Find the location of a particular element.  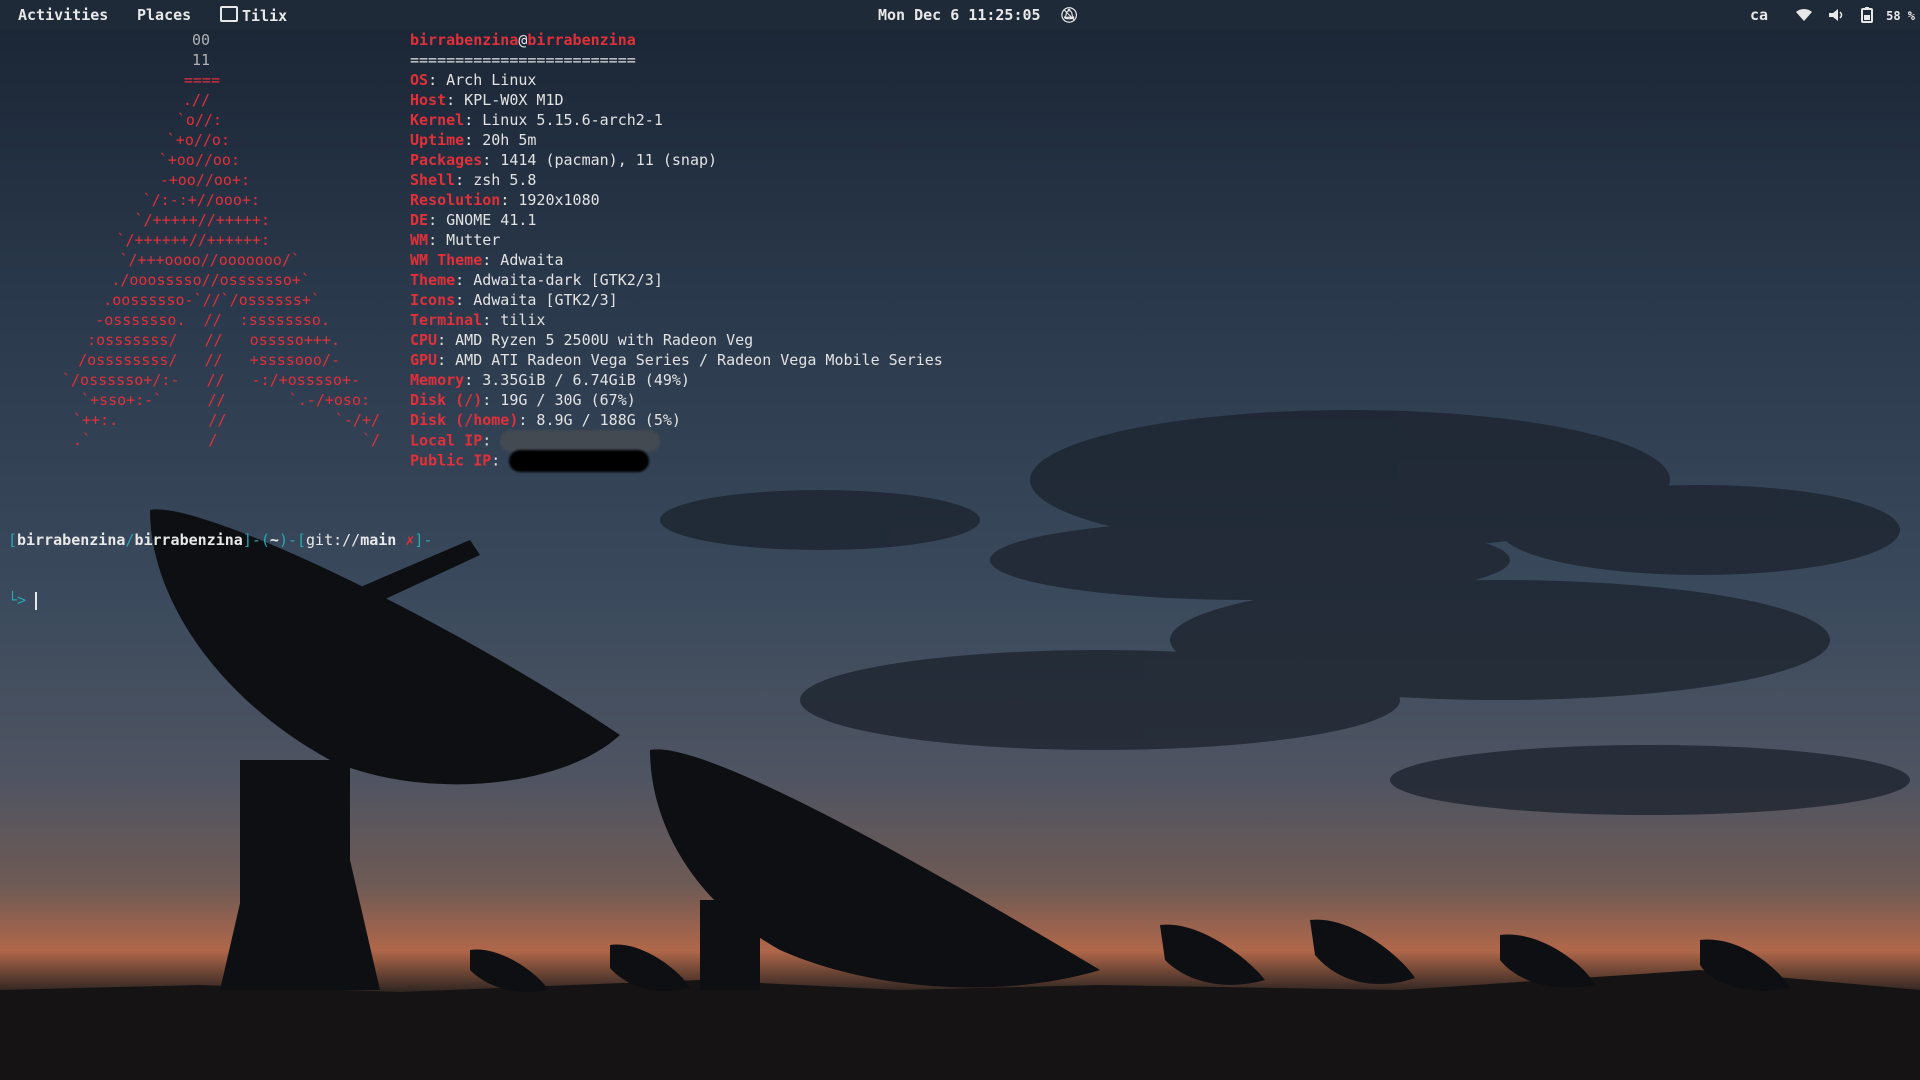

clock-label: Mon Dec 6 11:25:05 is located at coordinates (959, 15).